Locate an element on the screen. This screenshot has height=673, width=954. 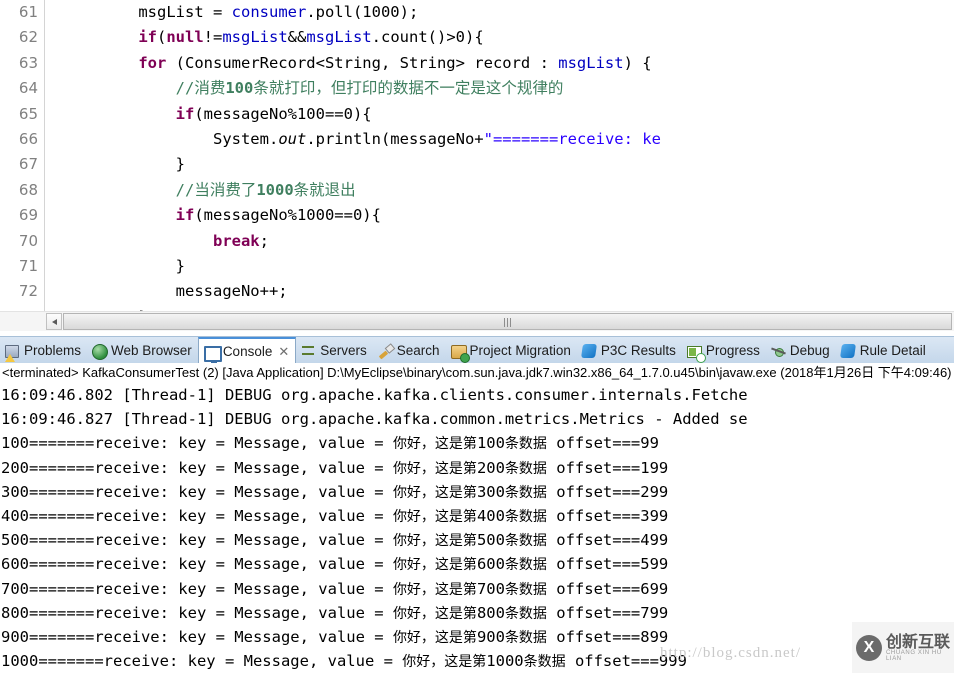
migration-icon is located at coordinates (460, 353).